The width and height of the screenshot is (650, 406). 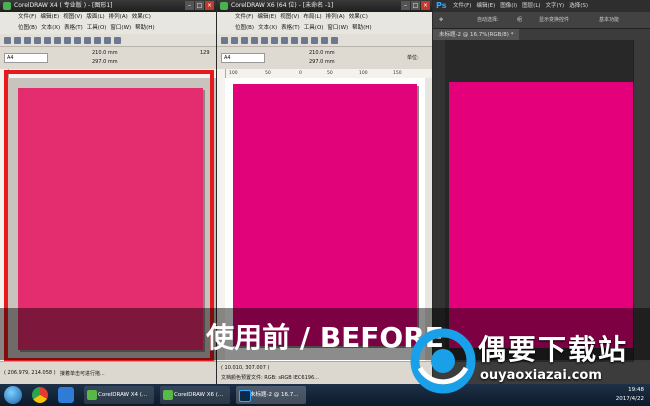 I want to click on x6-standard-toolbar, so click(x=324, y=40).